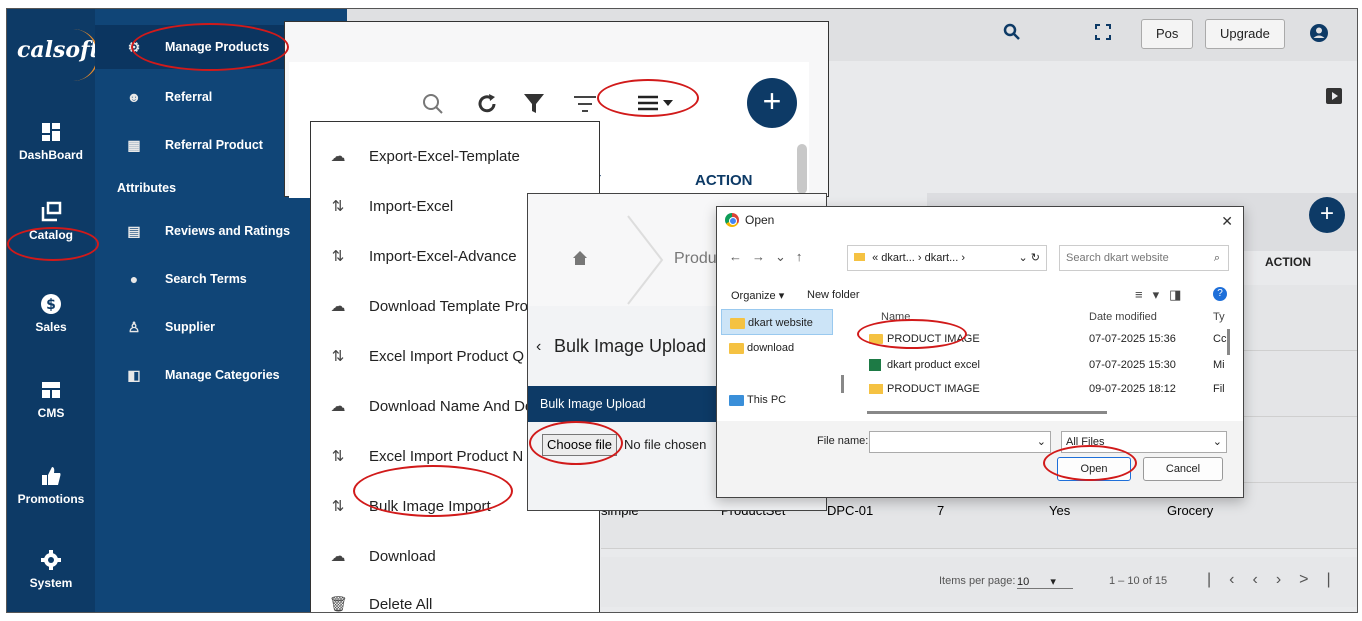  I want to click on submenu-label: Referral Product, so click(214, 145).